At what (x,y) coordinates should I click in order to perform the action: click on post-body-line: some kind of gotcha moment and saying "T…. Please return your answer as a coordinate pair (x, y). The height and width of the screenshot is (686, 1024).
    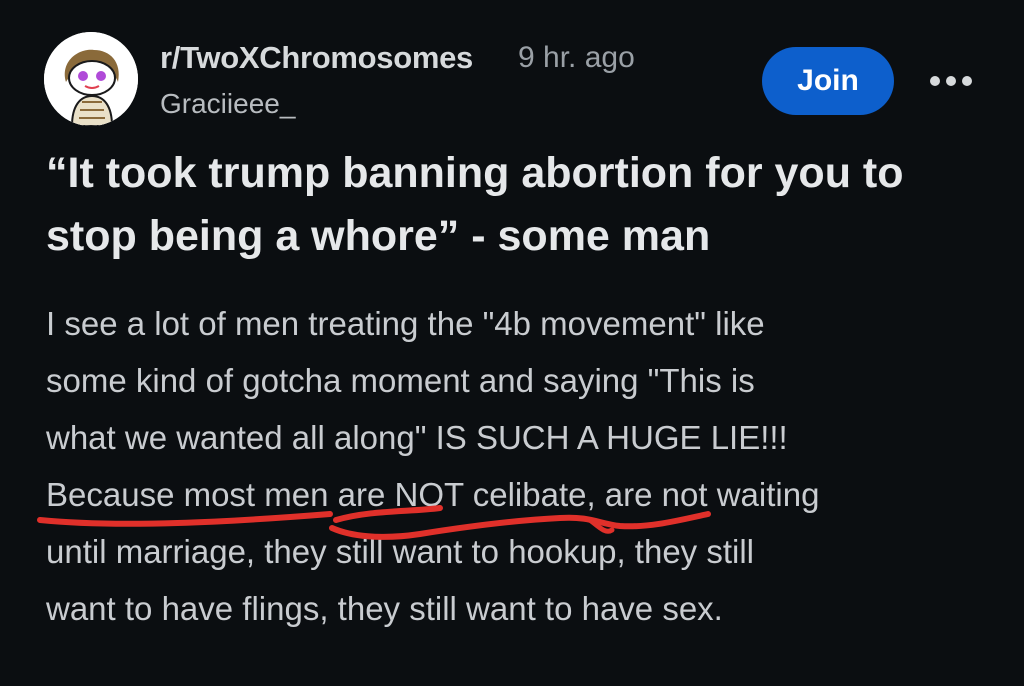
    Looking at the image, I should click on (400, 380).